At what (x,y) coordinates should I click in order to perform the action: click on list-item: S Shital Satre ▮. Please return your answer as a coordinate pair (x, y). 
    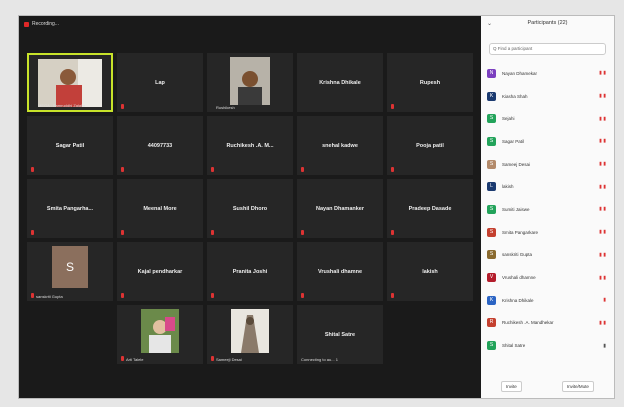
    Looking at the image, I should click on (547, 345).